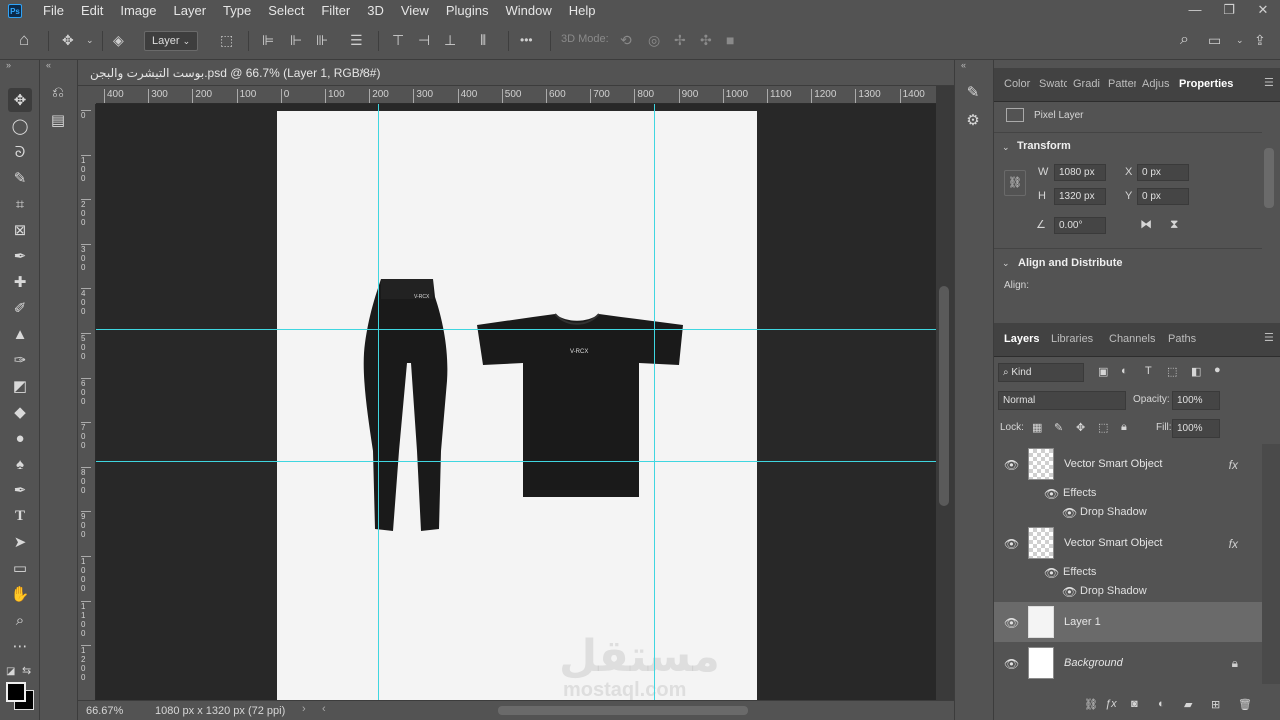 The width and height of the screenshot is (1280, 720). Describe the element at coordinates (1196, 400) in the screenshot. I see `opacity-field: 100%` at that location.